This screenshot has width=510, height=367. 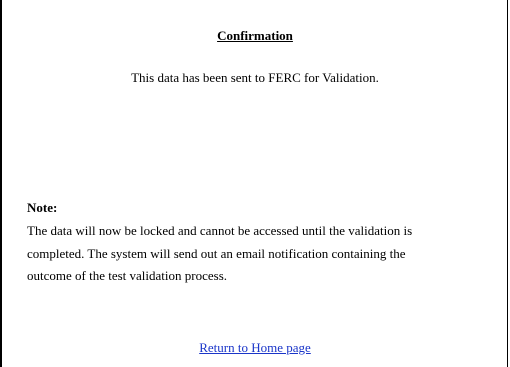 I want to click on note-line: outcome of the test validation process., so click(x=127, y=275).